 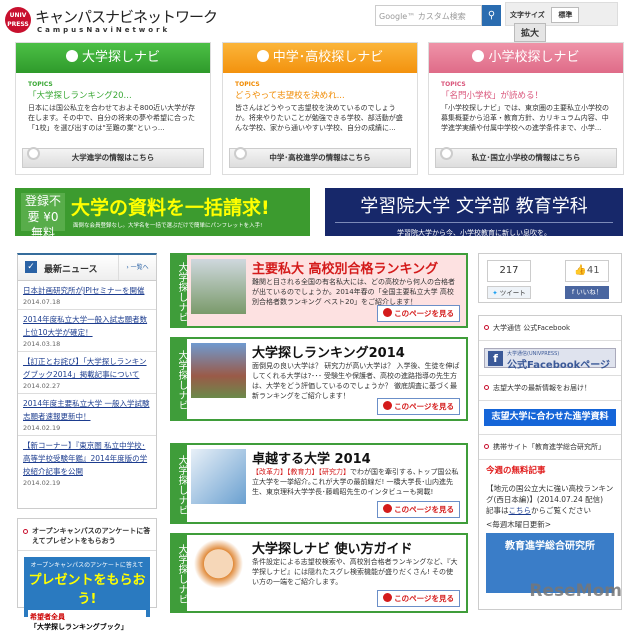 I want to click on news-link: 【訂正とお詫び】「大学探しランキングブック2014」掲載記事について, so click(x=87, y=368).